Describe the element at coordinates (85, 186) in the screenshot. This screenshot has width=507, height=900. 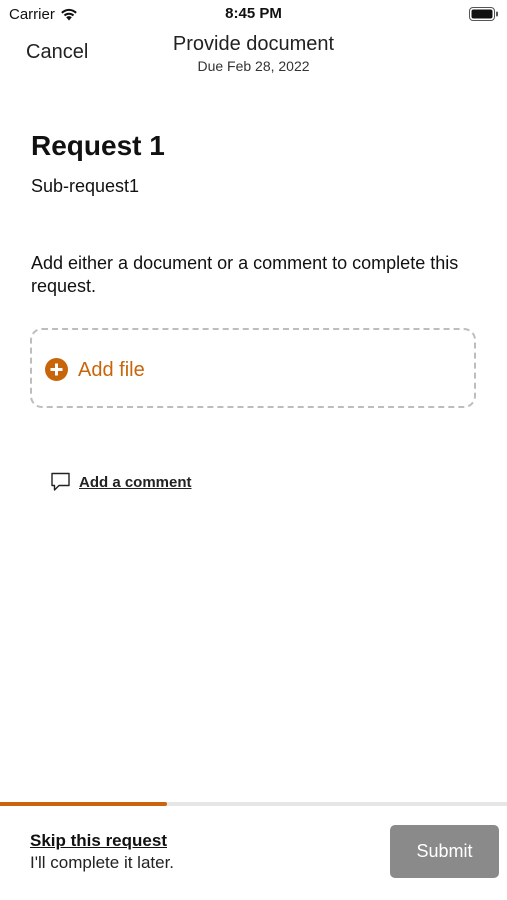
I see `sub-request-label: Sub-request1` at that location.